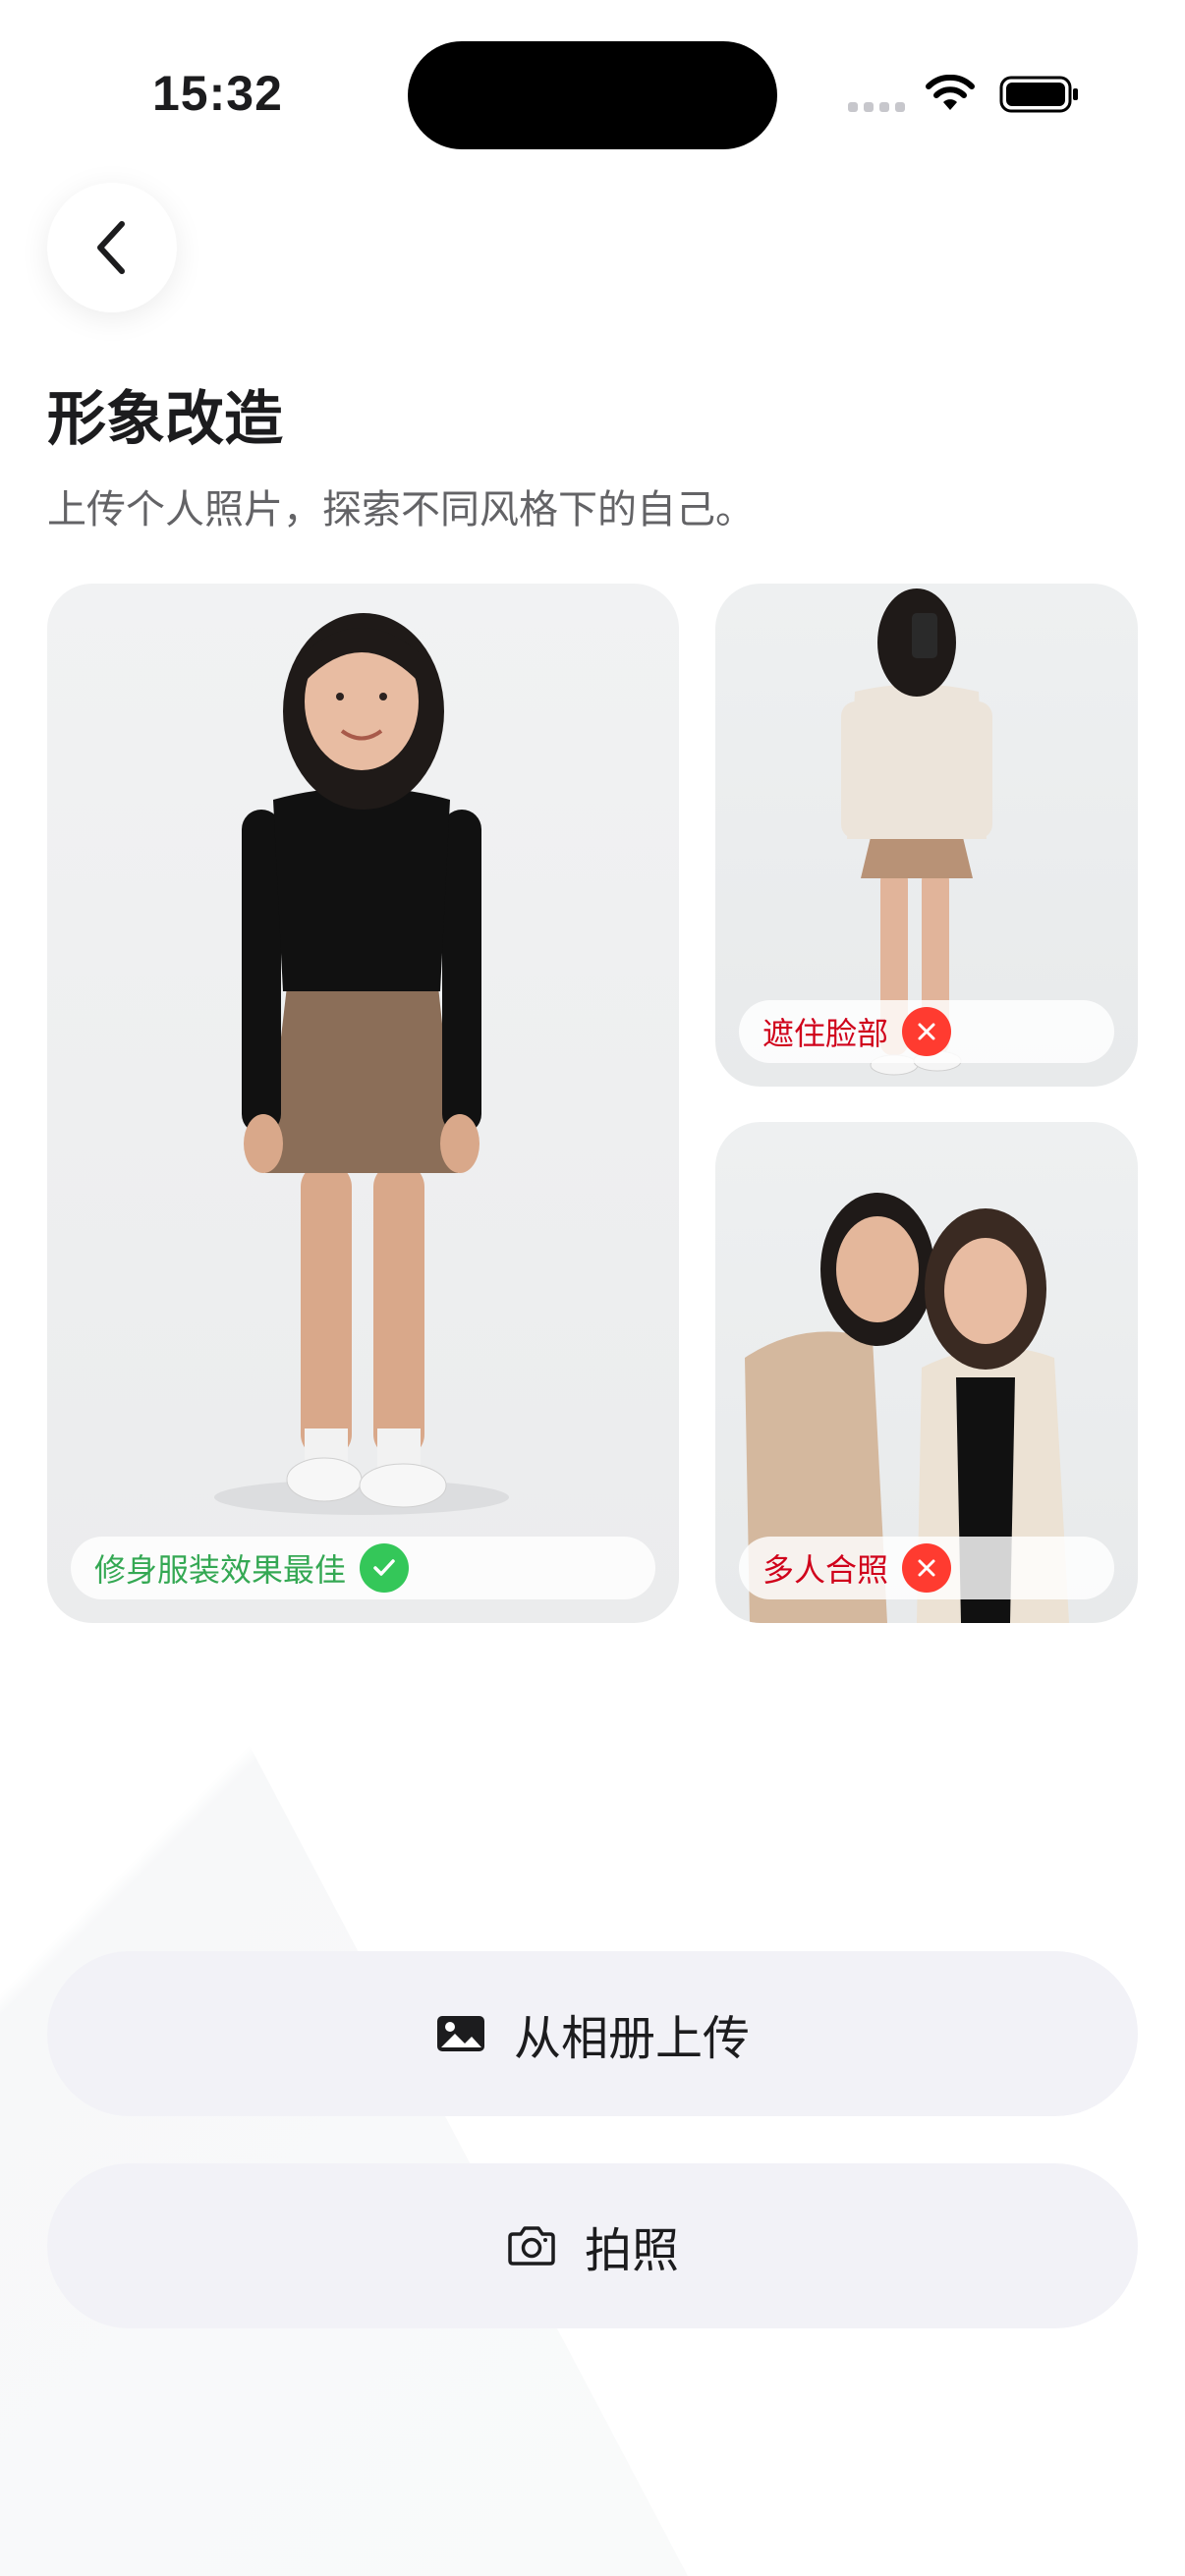 The image size is (1185, 2576). What do you see at coordinates (362, 1064) in the screenshot?
I see `full-body-person-illustration` at bounding box center [362, 1064].